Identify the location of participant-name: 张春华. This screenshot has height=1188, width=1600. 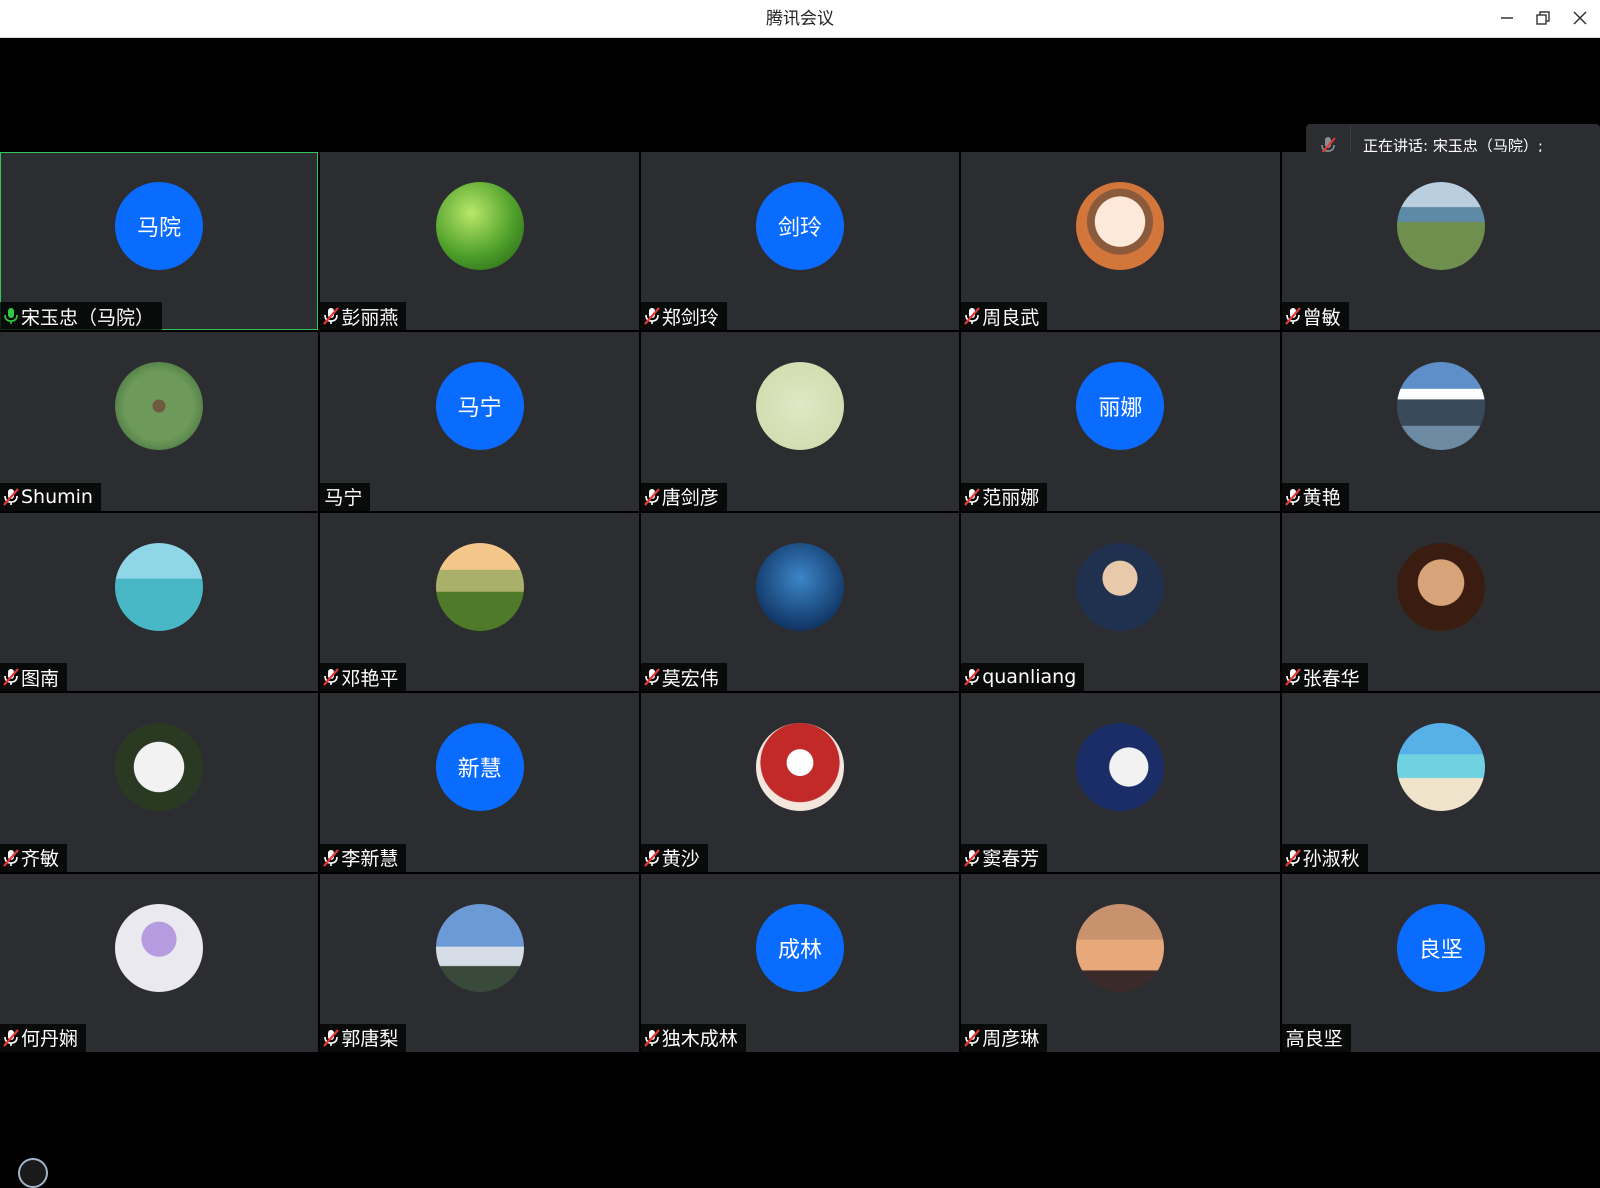
(1331, 678).